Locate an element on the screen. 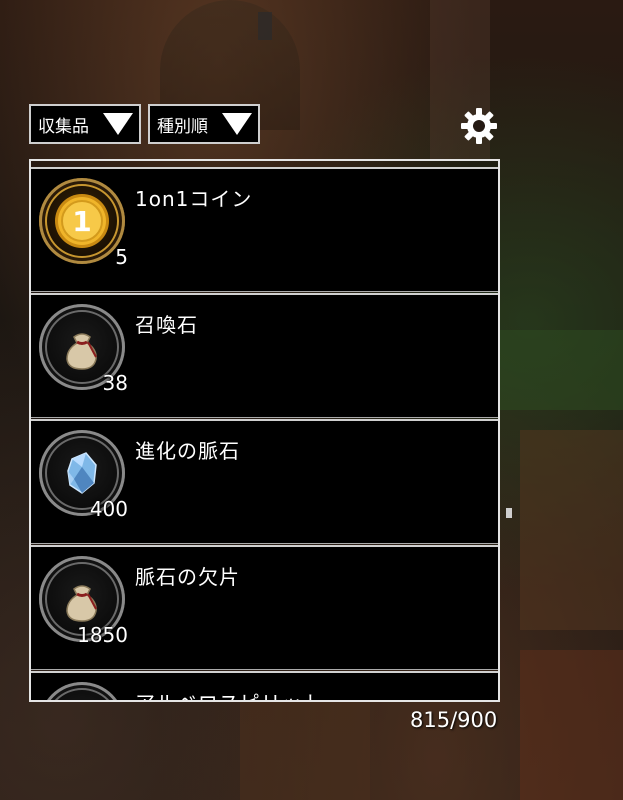  gear-icon is located at coordinates (479, 126).